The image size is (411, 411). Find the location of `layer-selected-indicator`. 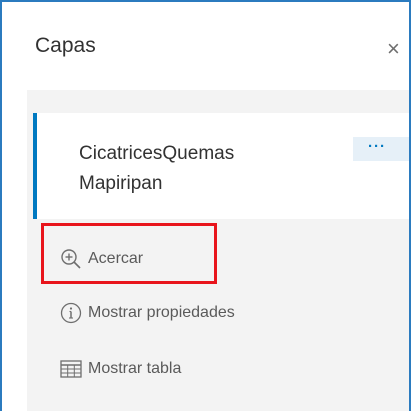

layer-selected-indicator is located at coordinates (35, 166).